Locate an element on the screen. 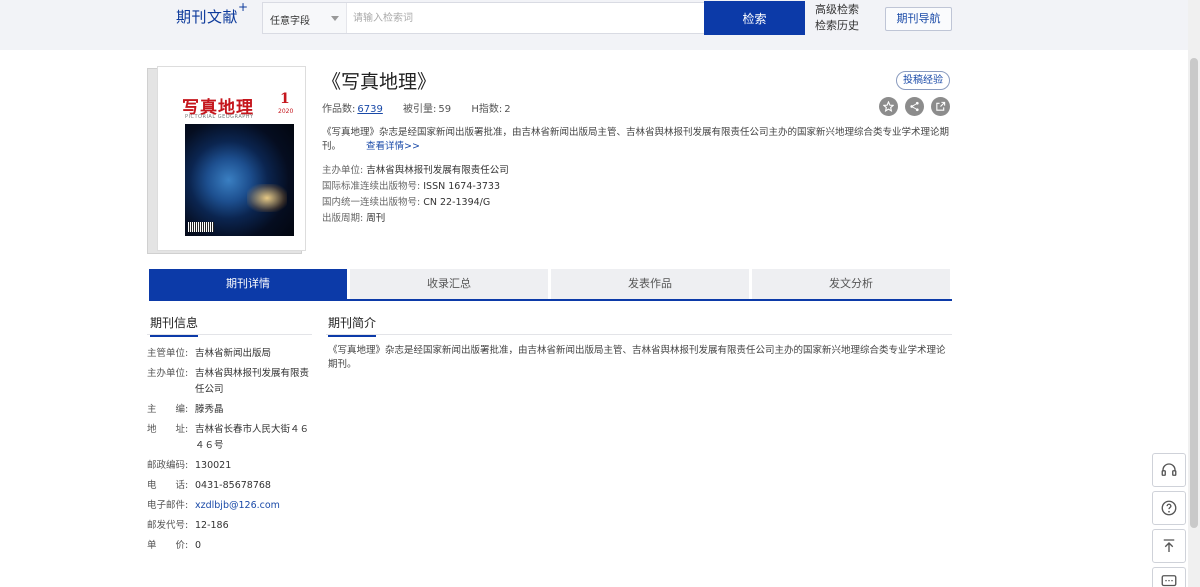 This screenshot has width=1200, height=587. top-header: 期刊文献 + 任意字段 检索 高级检索 检索历史 期刊导航 is located at coordinates (594, 25).